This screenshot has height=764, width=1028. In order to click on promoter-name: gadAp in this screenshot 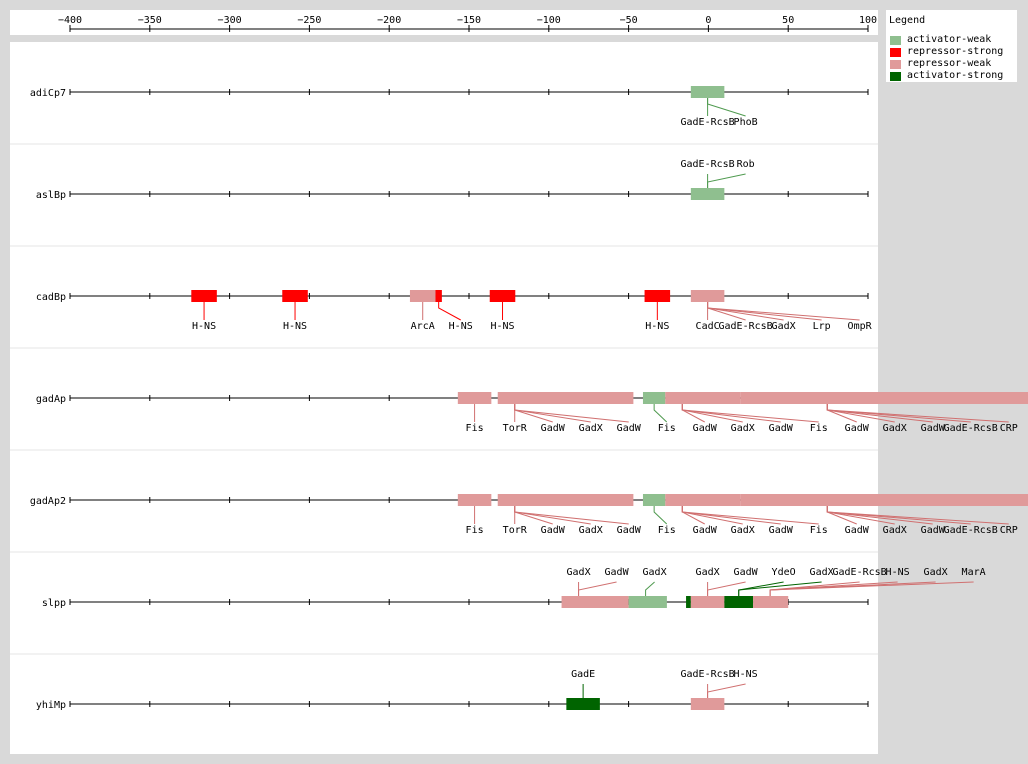, I will do `click(51, 399)`.